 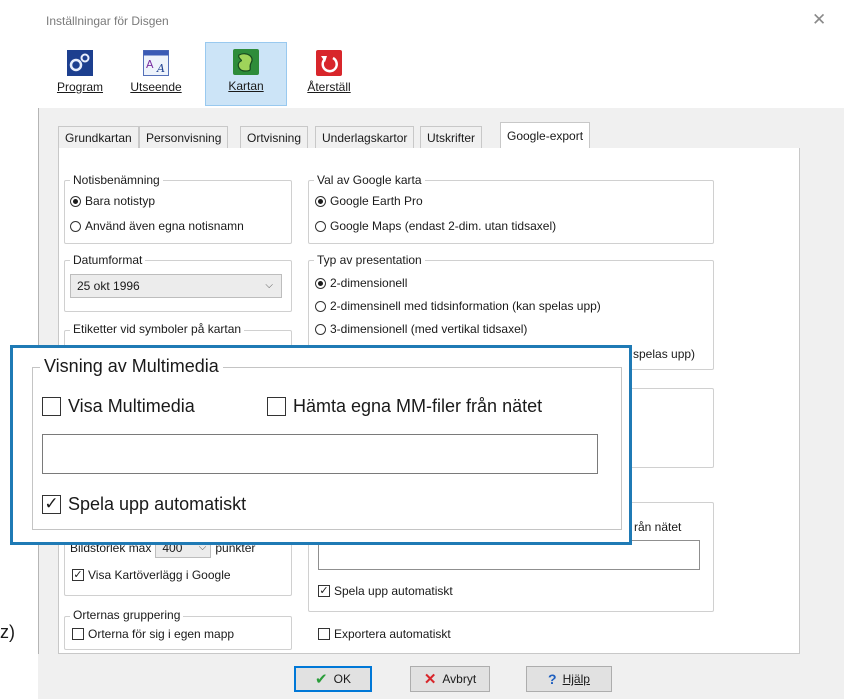 I want to click on toolbar-utseende-button: A A Utseende, so click(x=156, y=75).